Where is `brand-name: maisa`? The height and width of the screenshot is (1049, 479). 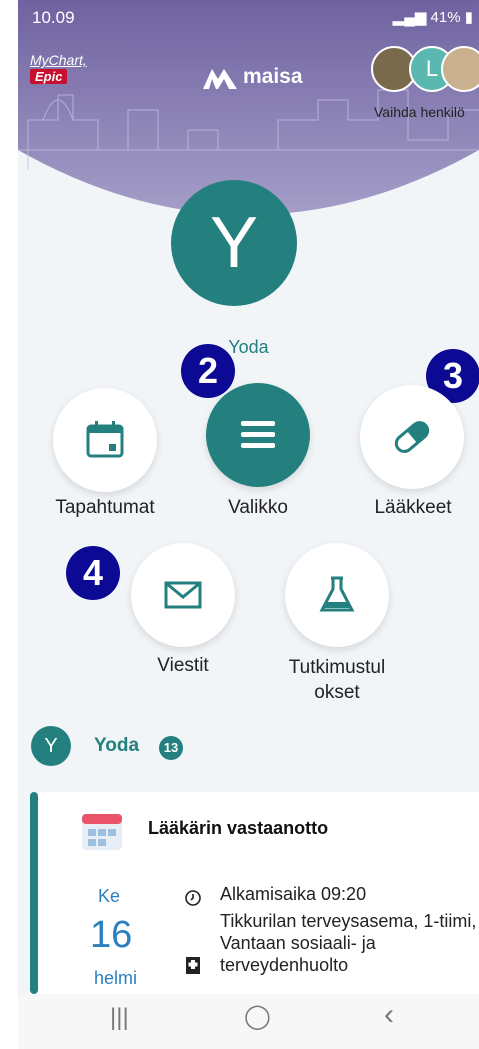 brand-name: maisa is located at coordinates (273, 76).